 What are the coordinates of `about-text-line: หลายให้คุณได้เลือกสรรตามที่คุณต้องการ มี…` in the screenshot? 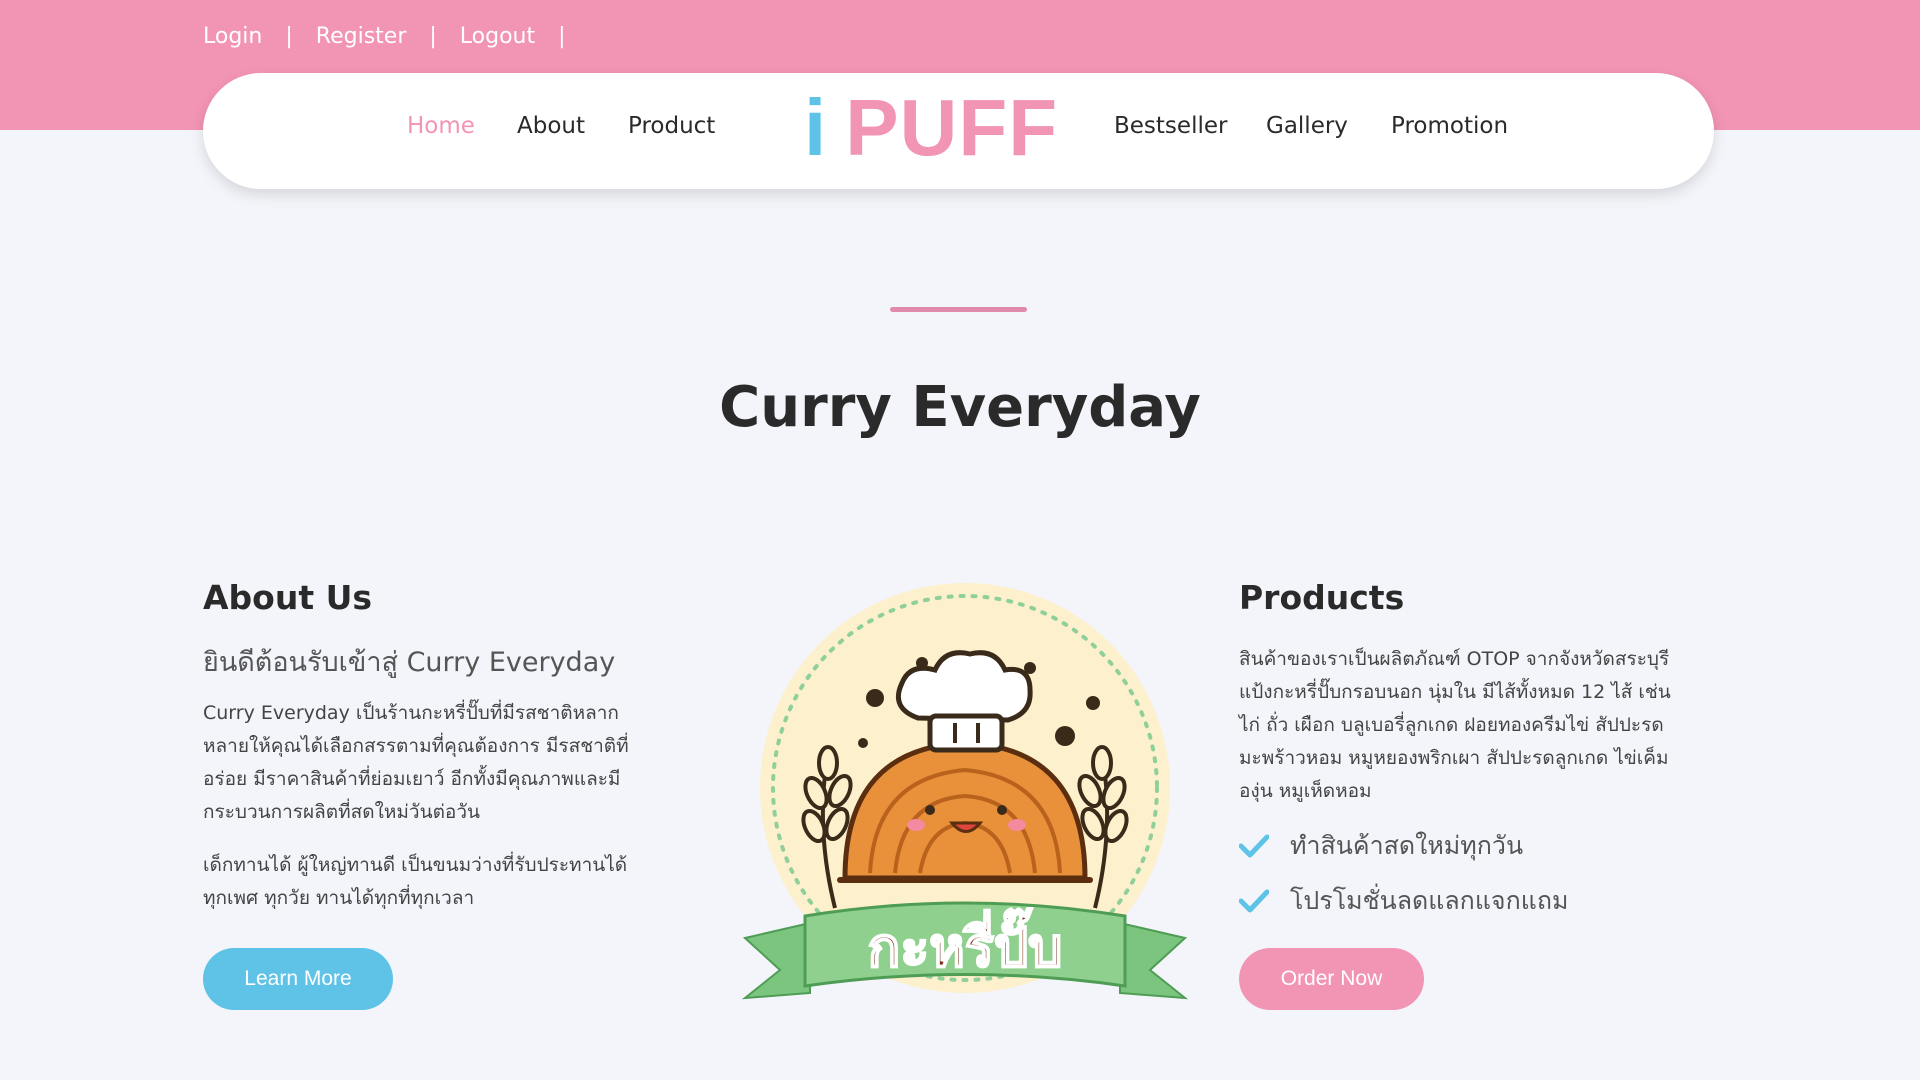 It's located at (416, 746).